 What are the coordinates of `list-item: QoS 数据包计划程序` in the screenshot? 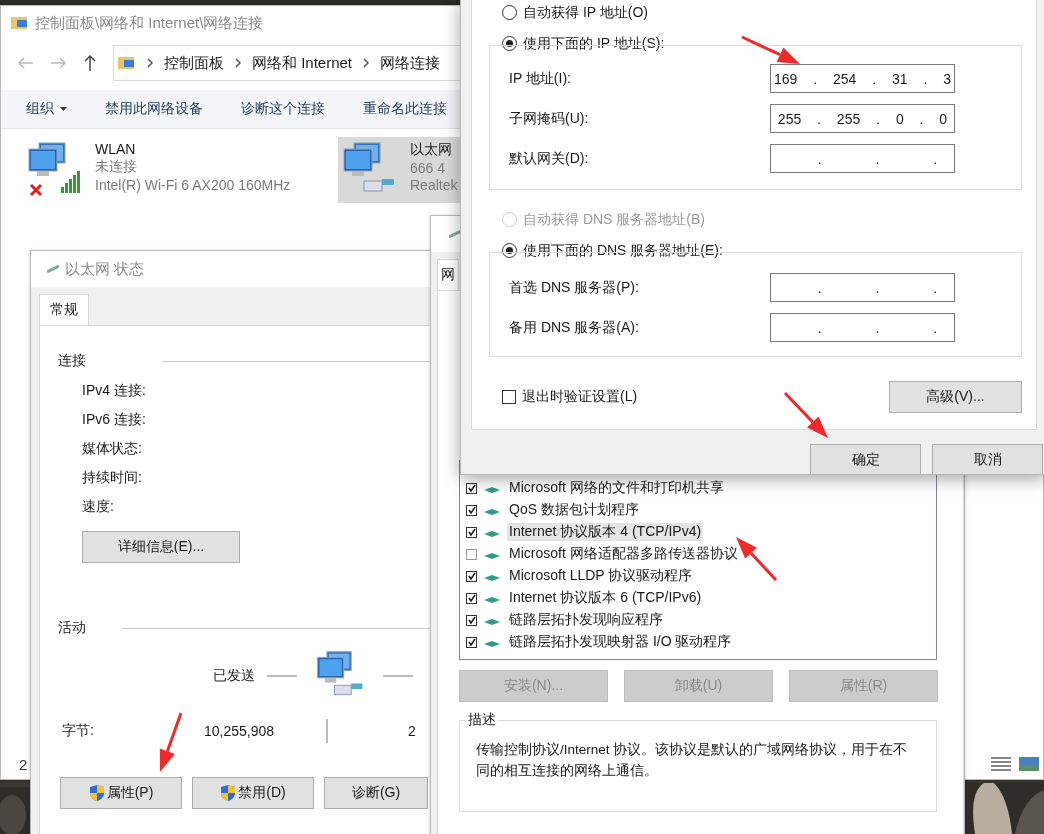 It's located at (701, 510).